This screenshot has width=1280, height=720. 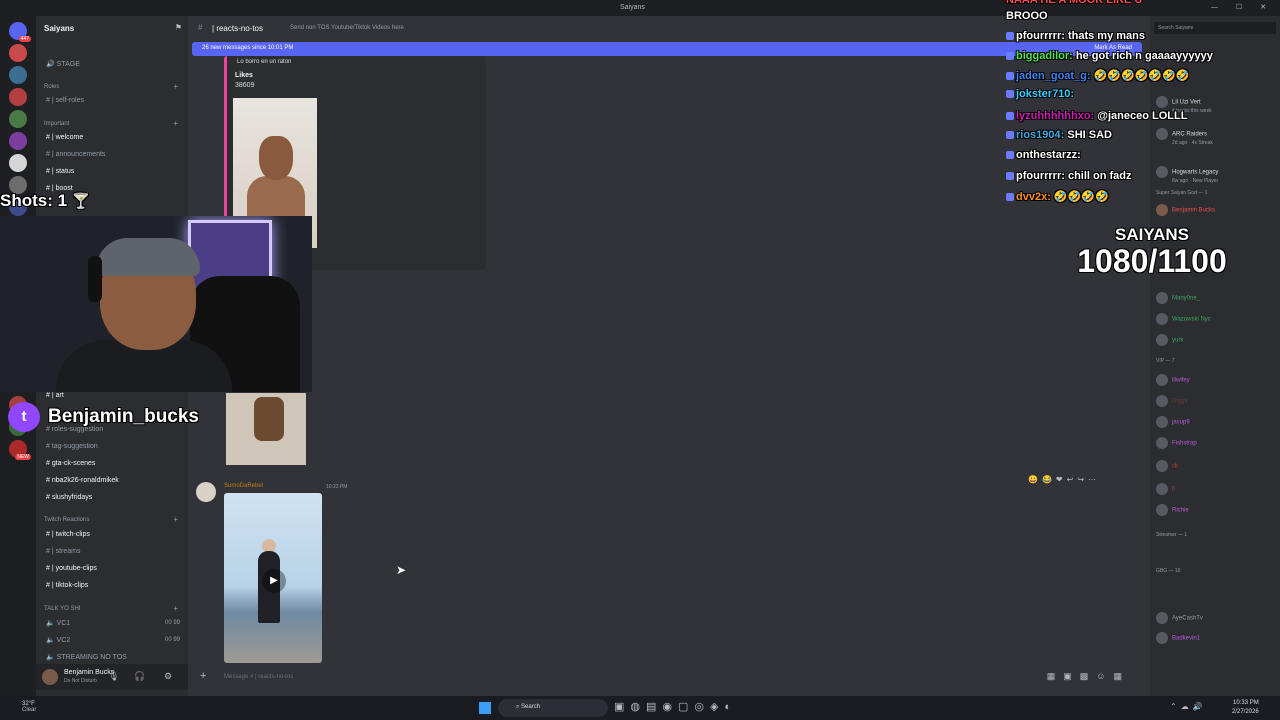 What do you see at coordinates (75, 154) in the screenshot?
I see `channel-announcements: # | announcements` at bounding box center [75, 154].